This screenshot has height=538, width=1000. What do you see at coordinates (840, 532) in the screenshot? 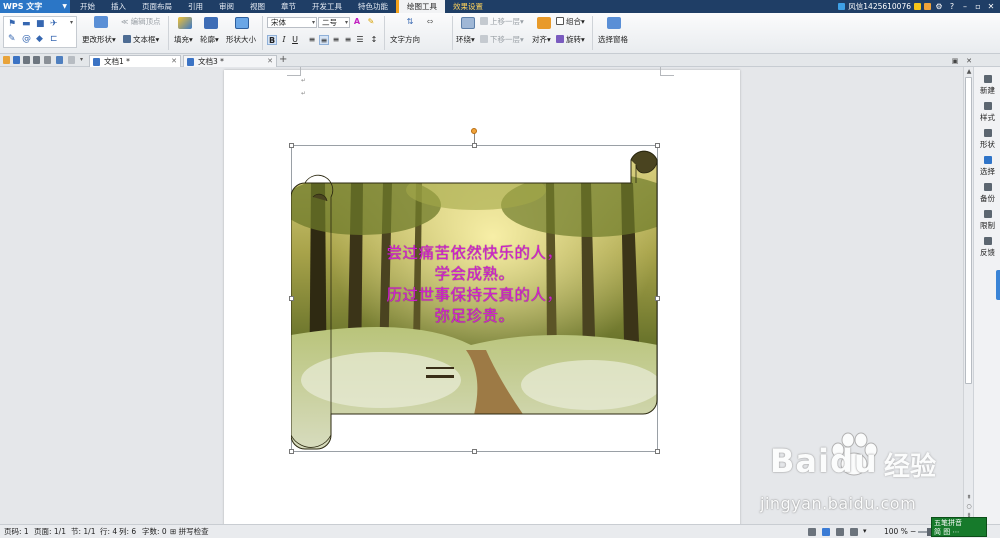
I see `outline-view-icon` at bounding box center [840, 532].